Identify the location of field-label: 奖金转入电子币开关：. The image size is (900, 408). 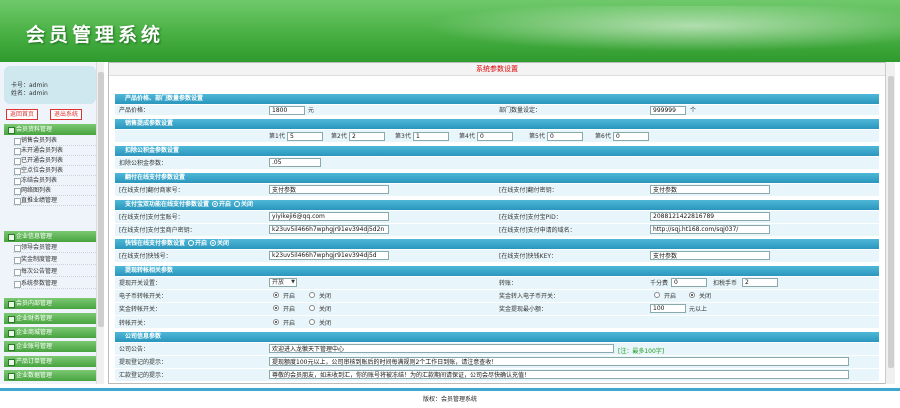
(529, 296).